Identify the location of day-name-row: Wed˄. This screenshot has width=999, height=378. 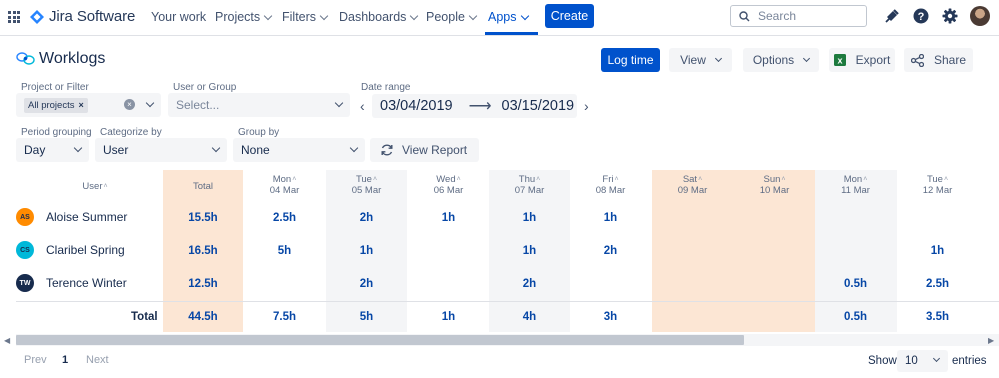
(448, 179).